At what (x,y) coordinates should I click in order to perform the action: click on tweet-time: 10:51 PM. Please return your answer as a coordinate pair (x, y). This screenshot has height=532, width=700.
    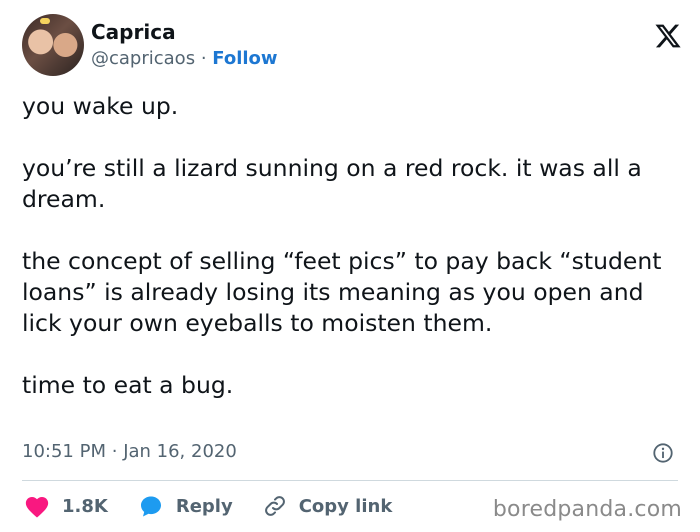
    Looking at the image, I should click on (64, 451).